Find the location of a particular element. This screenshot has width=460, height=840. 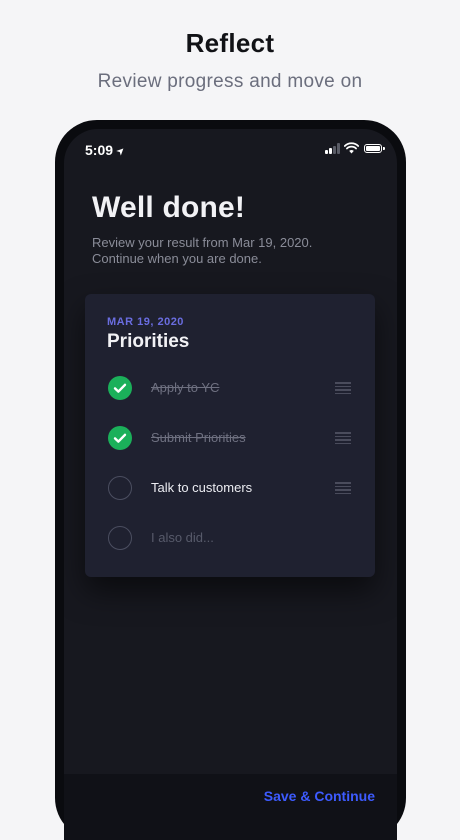

task-label: Submit Priorities is located at coordinates (198, 437).